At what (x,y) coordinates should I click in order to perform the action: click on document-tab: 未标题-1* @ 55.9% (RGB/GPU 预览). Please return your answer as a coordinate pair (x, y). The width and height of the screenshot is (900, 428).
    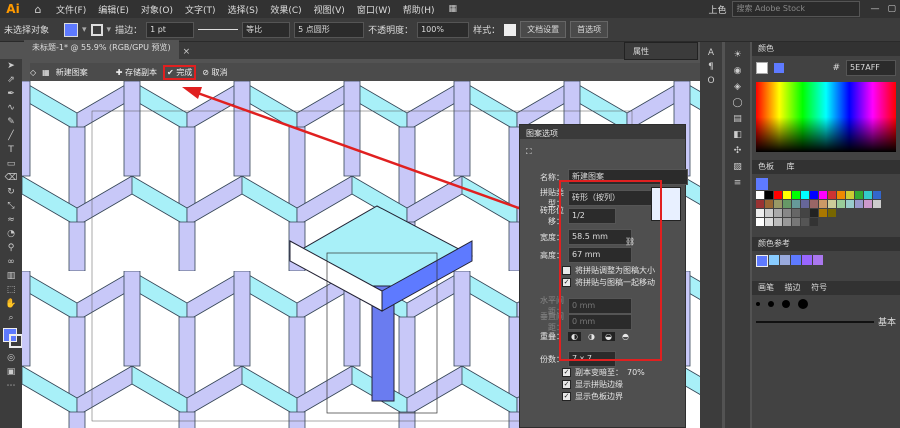
    Looking at the image, I should click on (101, 49).